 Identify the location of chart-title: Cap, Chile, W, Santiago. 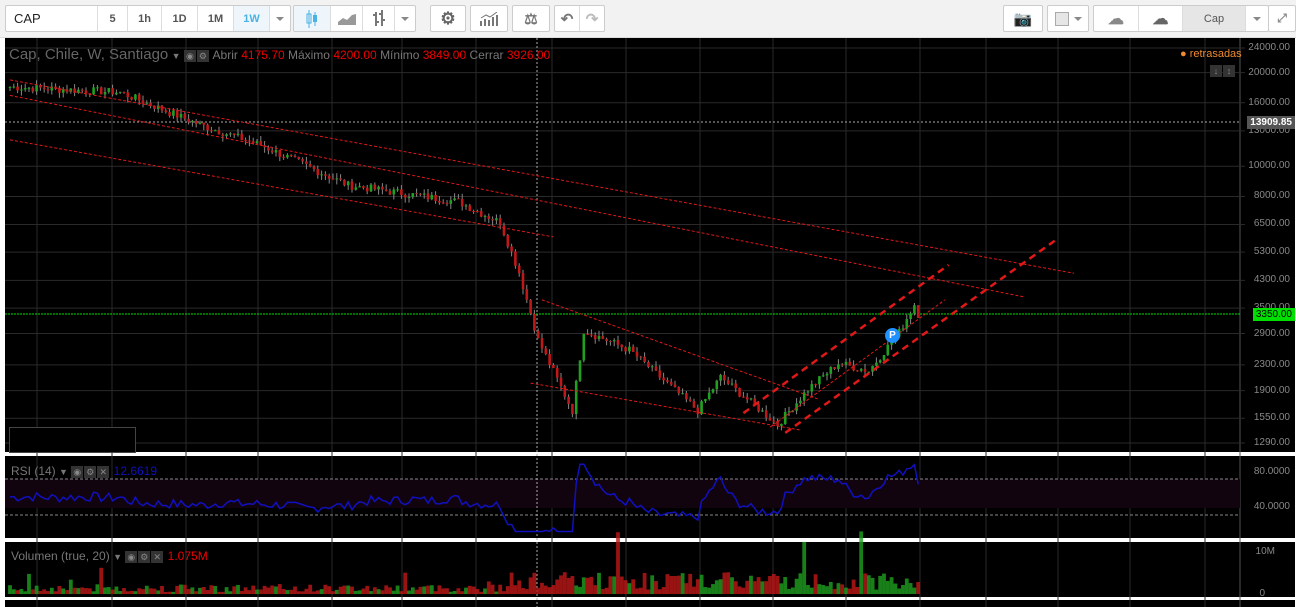
(88, 54).